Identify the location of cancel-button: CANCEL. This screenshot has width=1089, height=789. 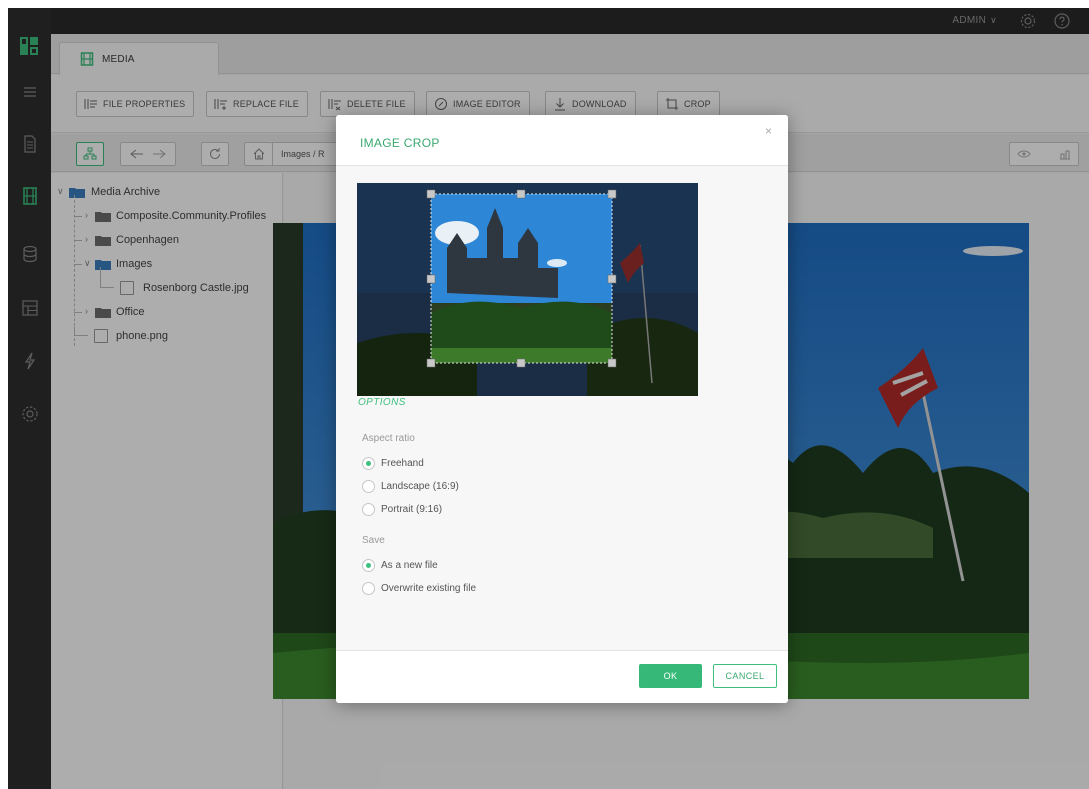
(745, 676).